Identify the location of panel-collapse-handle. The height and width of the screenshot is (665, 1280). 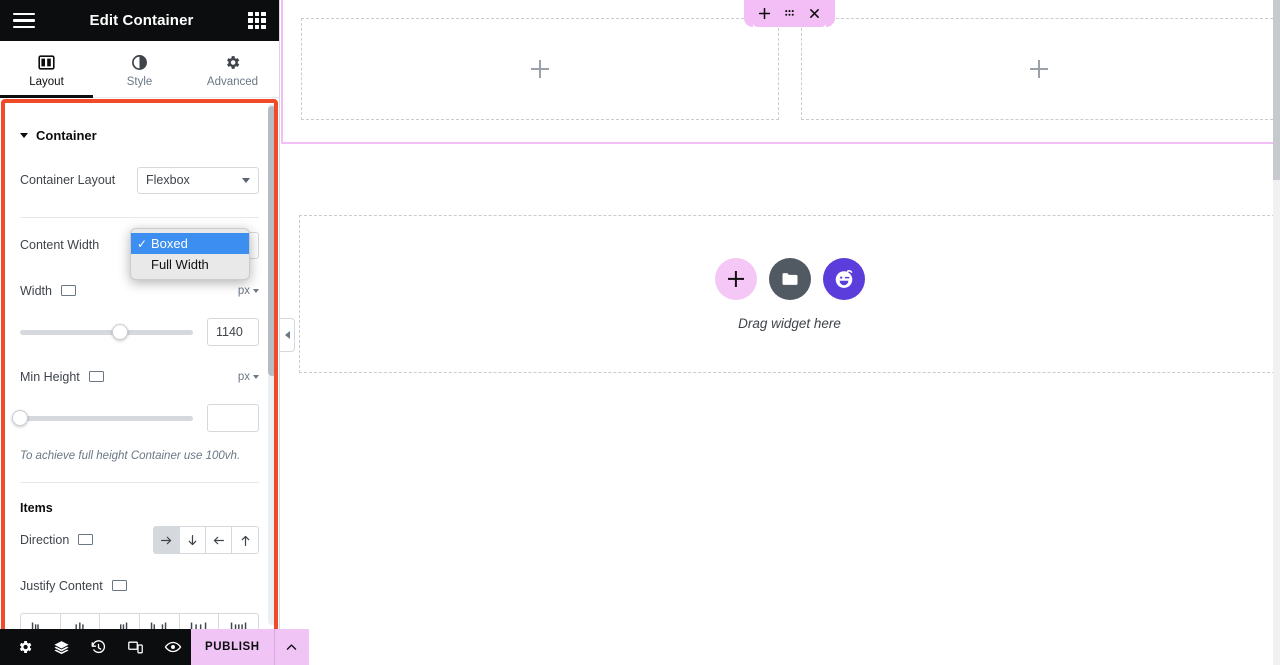
(287, 335).